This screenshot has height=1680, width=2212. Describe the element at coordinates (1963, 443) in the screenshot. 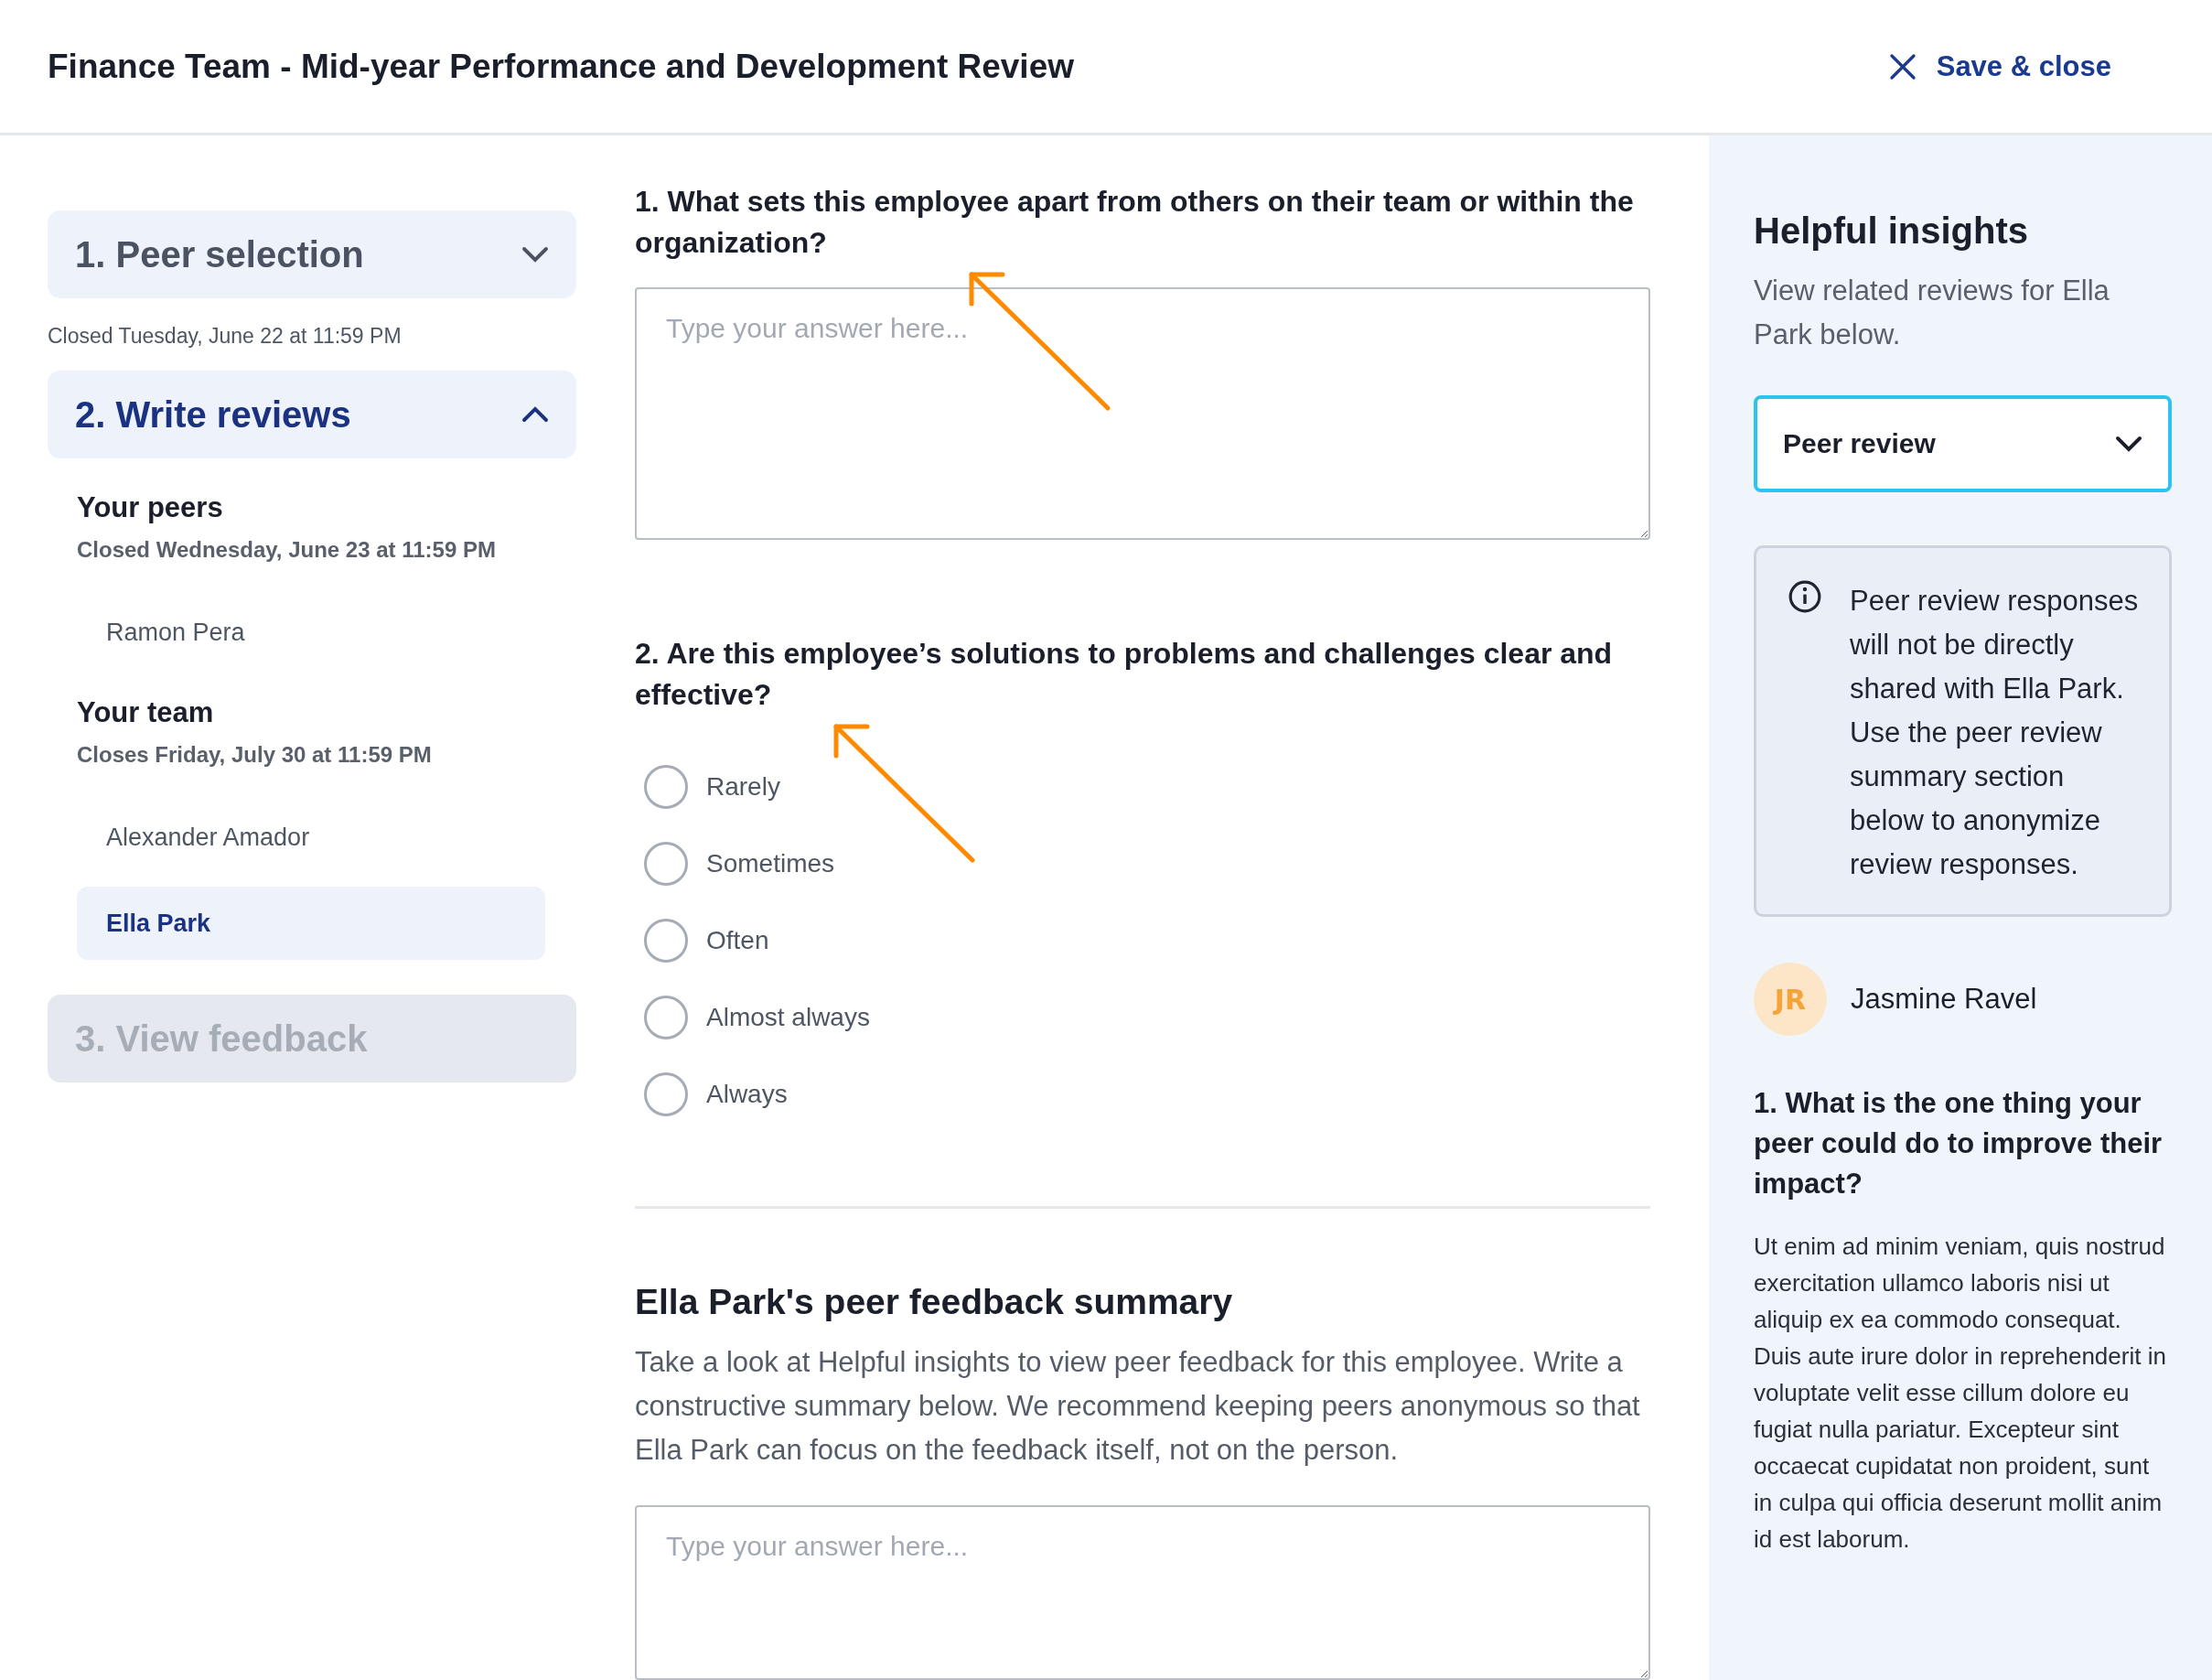

I see `review-type-select: Peer review` at that location.